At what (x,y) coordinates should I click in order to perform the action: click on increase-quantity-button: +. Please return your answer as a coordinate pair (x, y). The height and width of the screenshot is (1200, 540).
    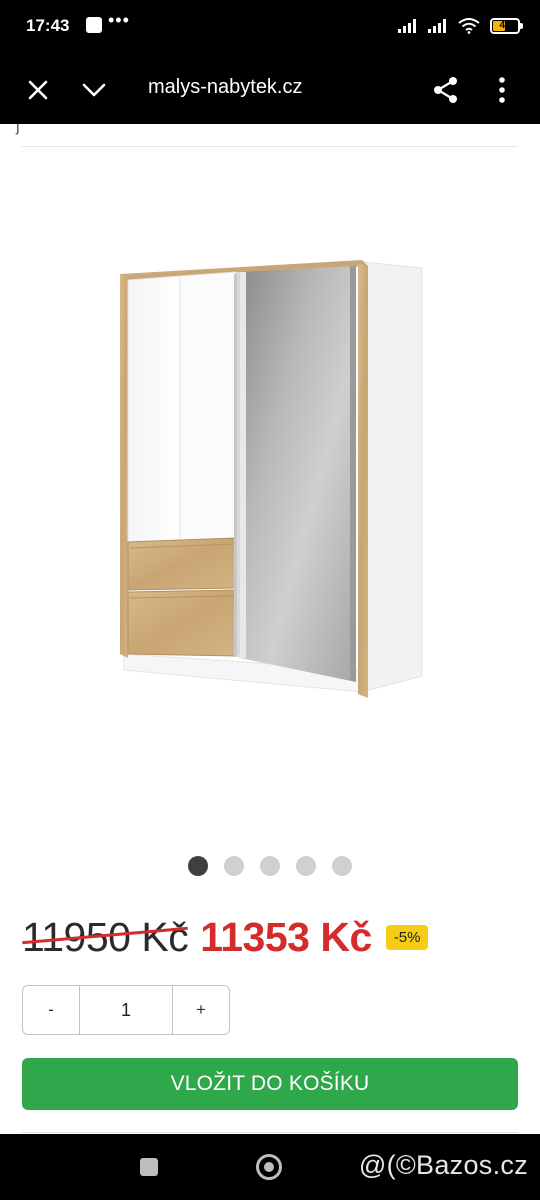
    Looking at the image, I should click on (201, 1010).